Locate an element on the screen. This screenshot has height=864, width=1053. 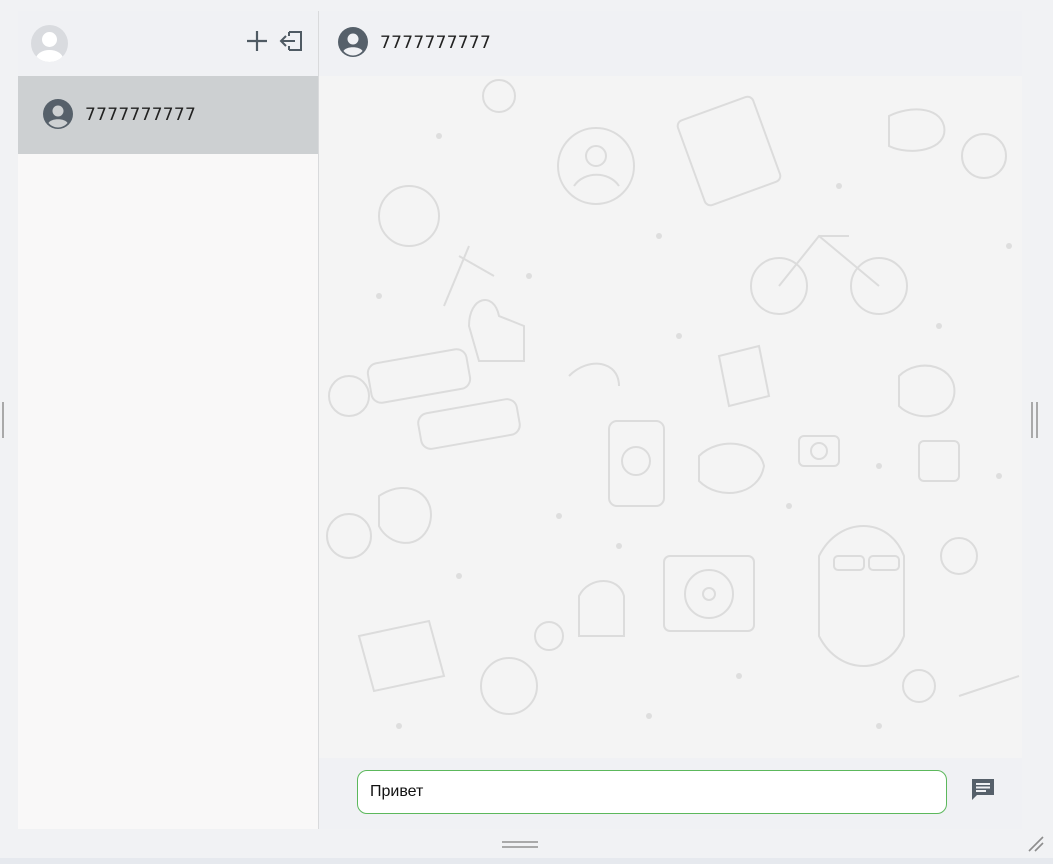
bottom-splitter-handle is located at coordinates (520, 844).